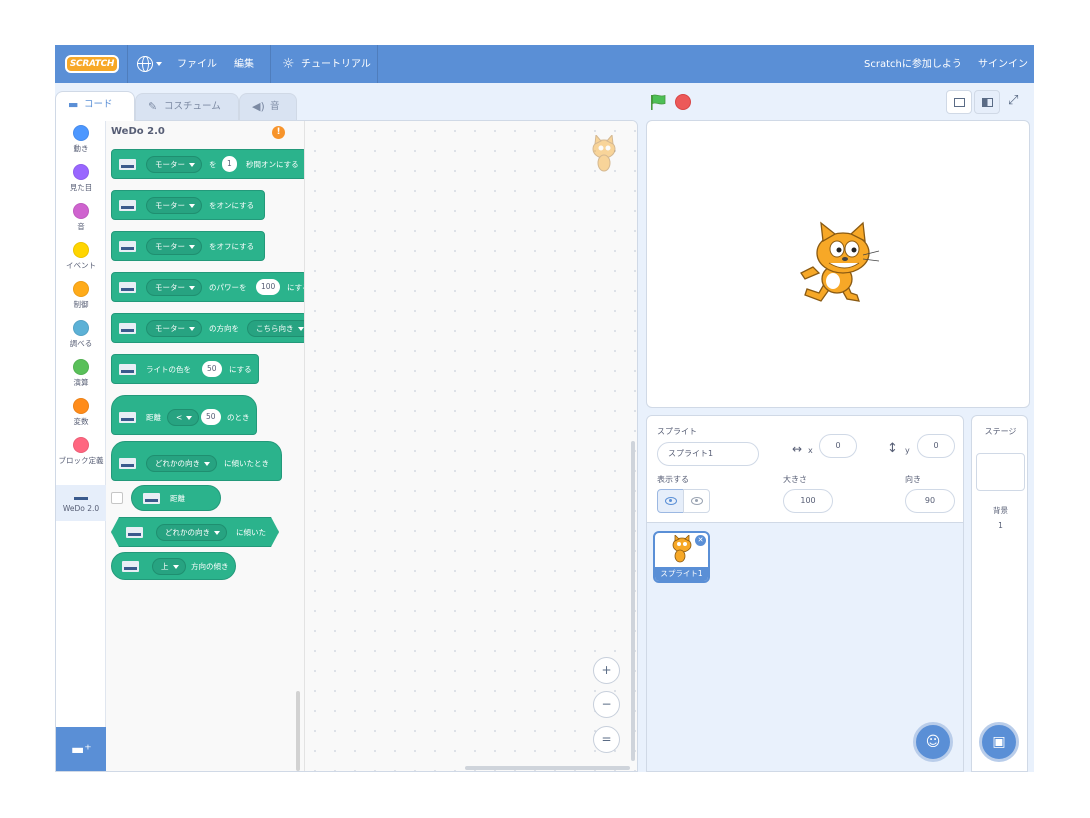 The image size is (1090, 818). Describe the element at coordinates (207, 328) in the screenshot. I see `block-motor-direction: モーター の方向を こちら向き` at that location.